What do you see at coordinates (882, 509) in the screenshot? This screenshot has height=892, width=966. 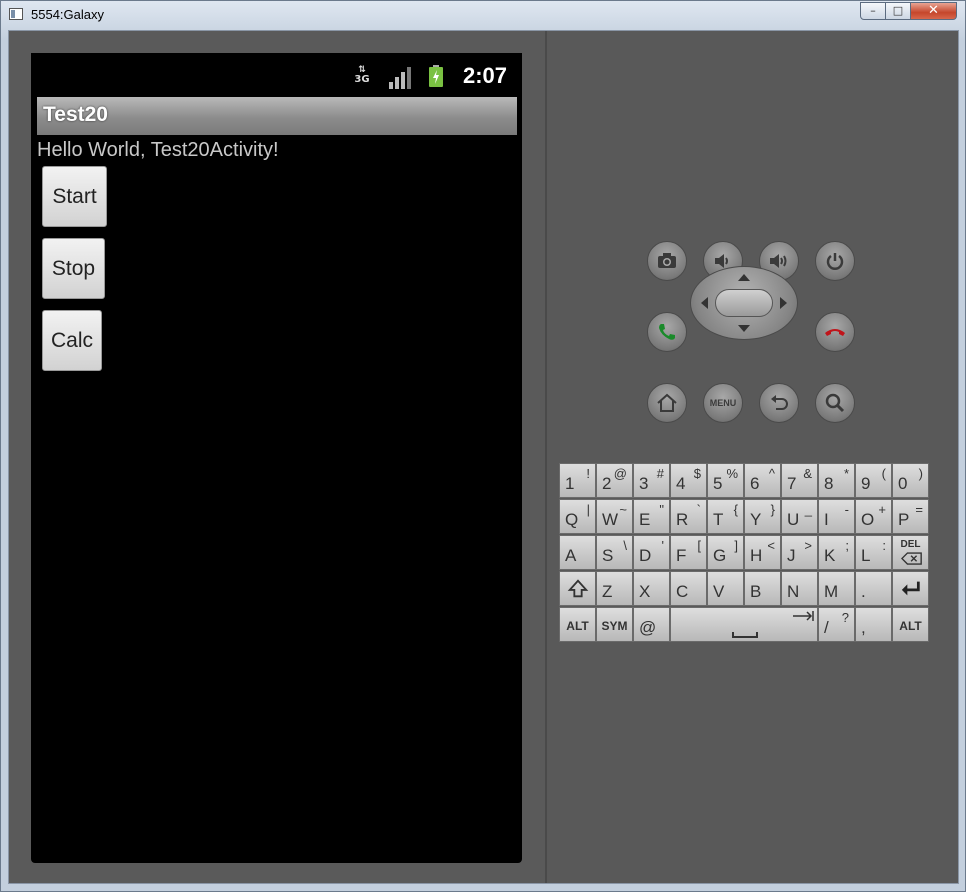 I see `key-alt-label: +` at bounding box center [882, 509].